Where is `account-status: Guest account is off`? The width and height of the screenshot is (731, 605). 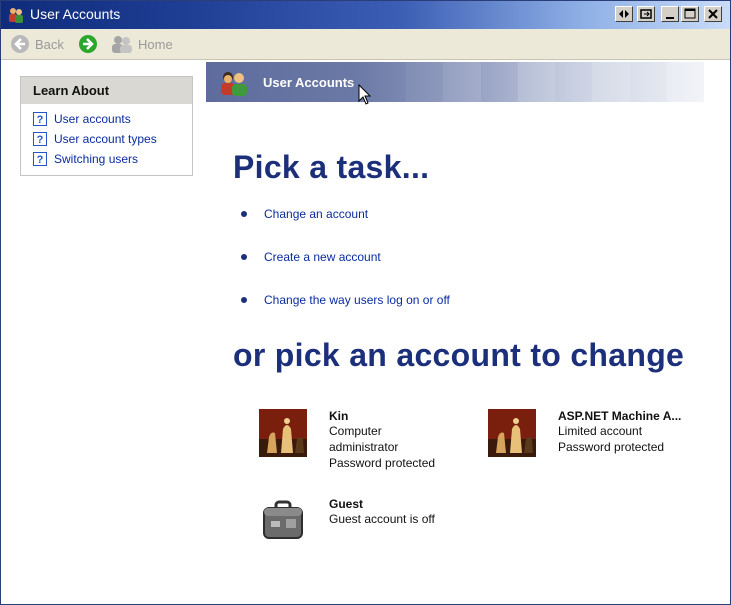 account-status: Guest account is off is located at coordinates (382, 519).